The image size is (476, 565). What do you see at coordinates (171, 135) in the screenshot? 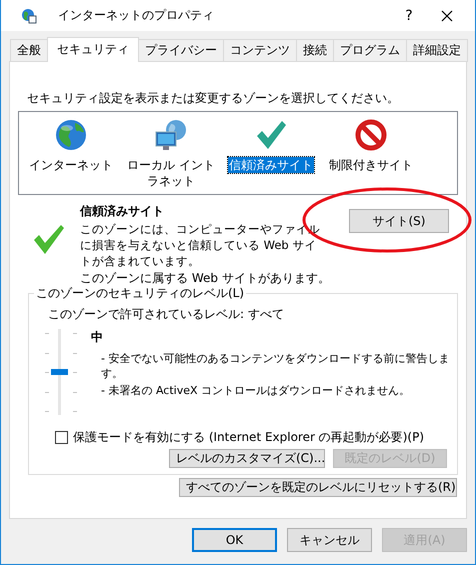
I see `monitor-globe-icon` at bounding box center [171, 135].